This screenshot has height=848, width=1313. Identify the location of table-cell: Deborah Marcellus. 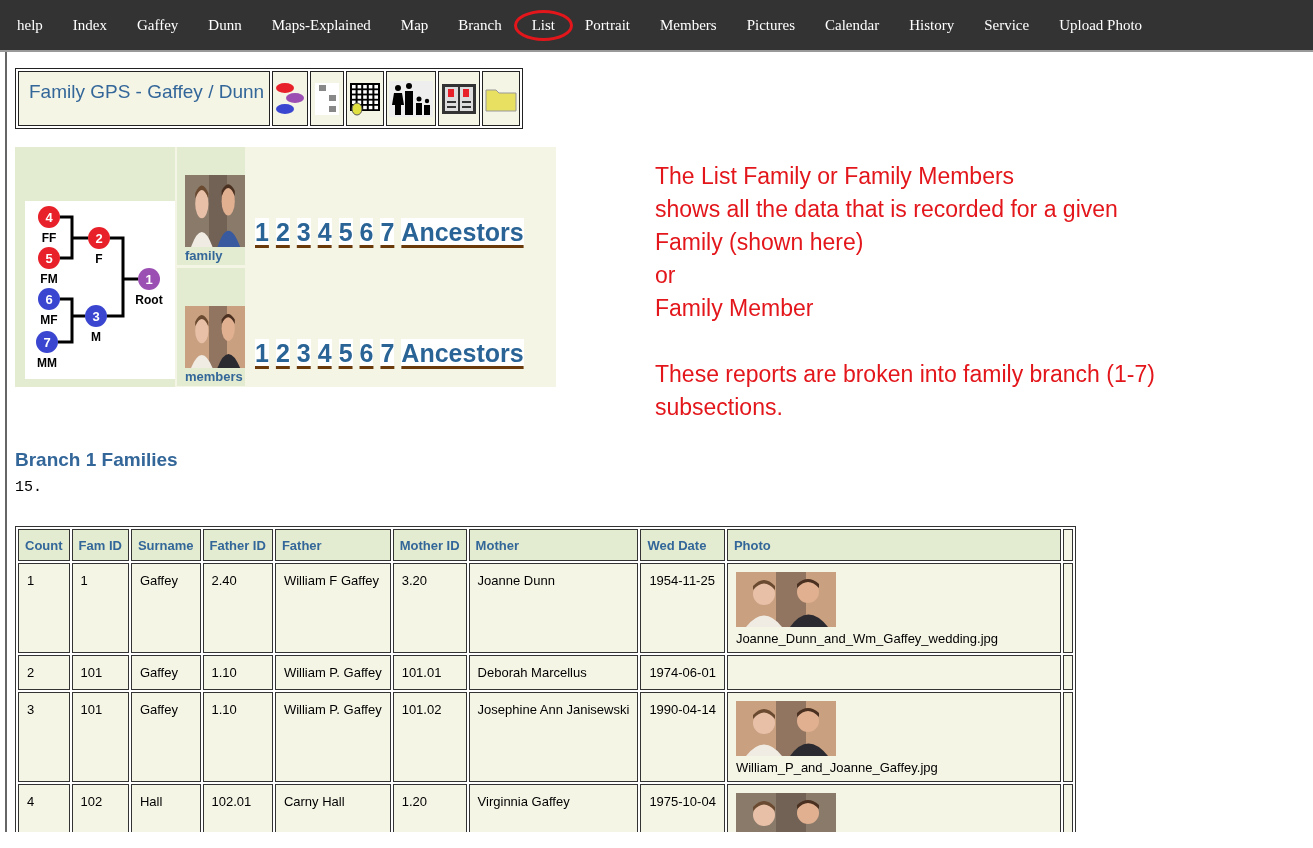
(553, 672).